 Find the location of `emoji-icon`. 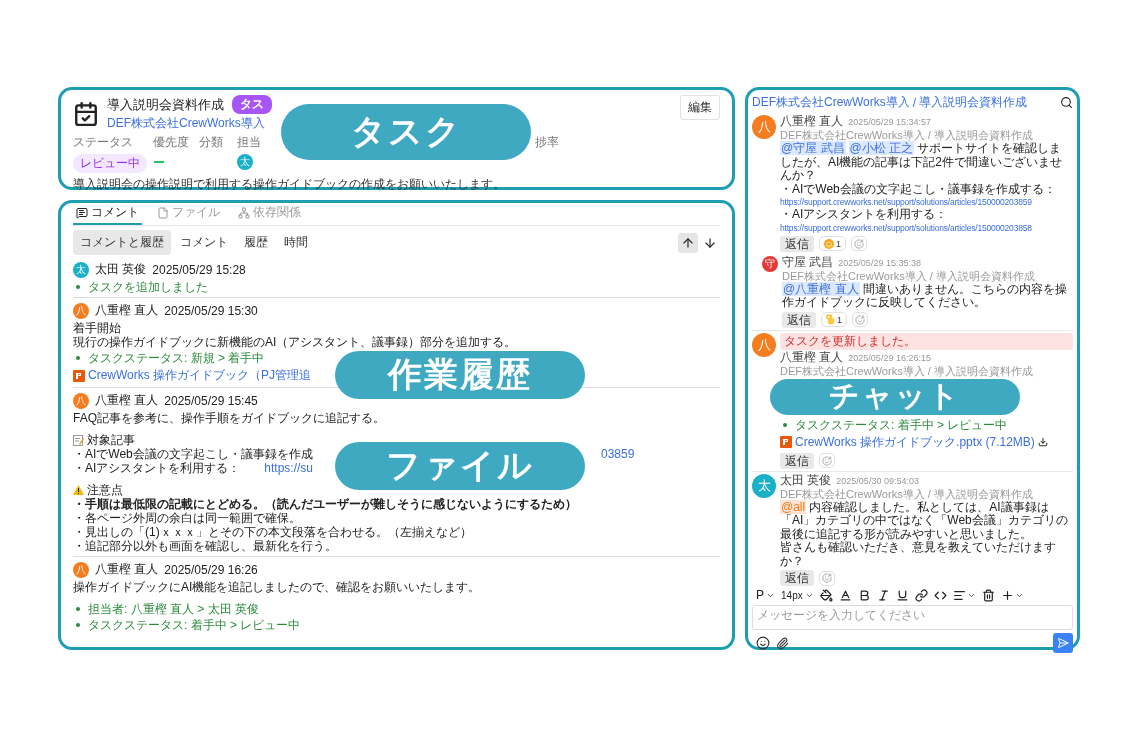

emoji-icon is located at coordinates (763, 643).